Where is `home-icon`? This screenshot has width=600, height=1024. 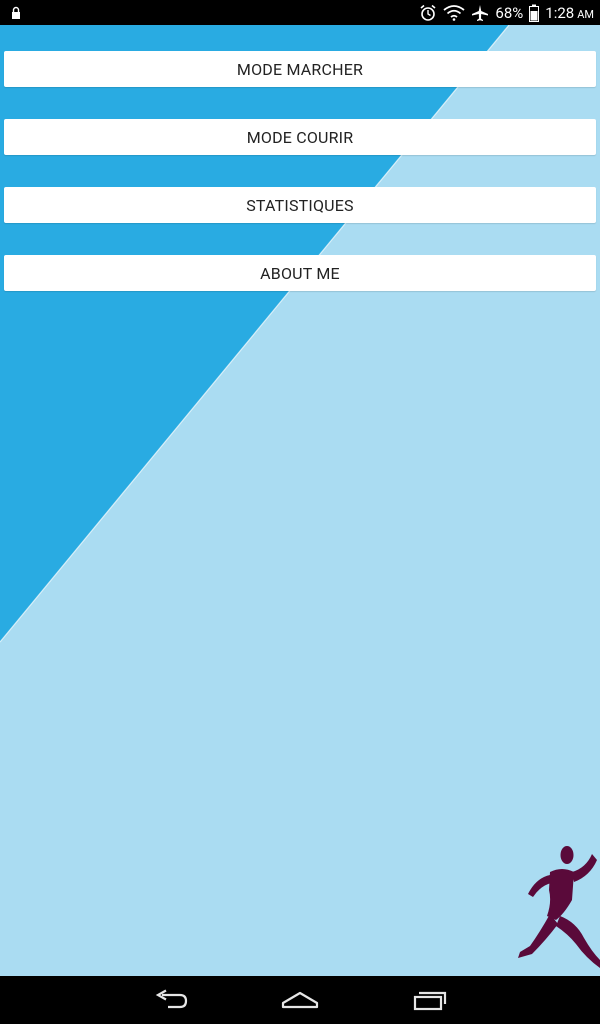 home-icon is located at coordinates (300, 1000).